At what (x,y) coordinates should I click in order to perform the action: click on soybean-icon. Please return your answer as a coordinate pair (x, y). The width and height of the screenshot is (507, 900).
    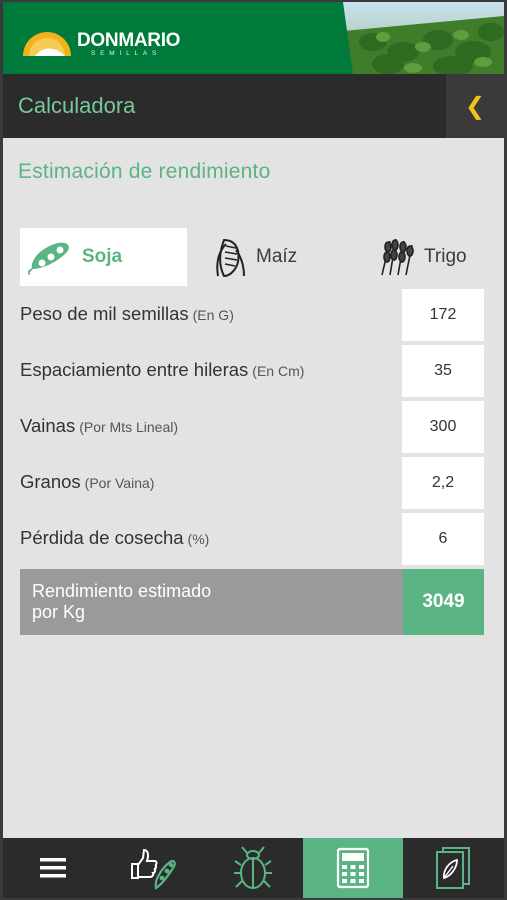
    Looking at the image, I should click on (48, 258).